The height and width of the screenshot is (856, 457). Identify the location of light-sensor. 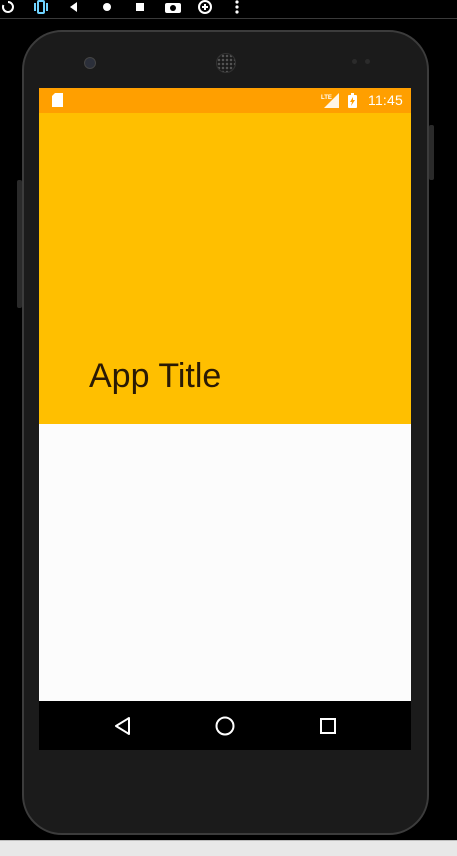
(367, 61).